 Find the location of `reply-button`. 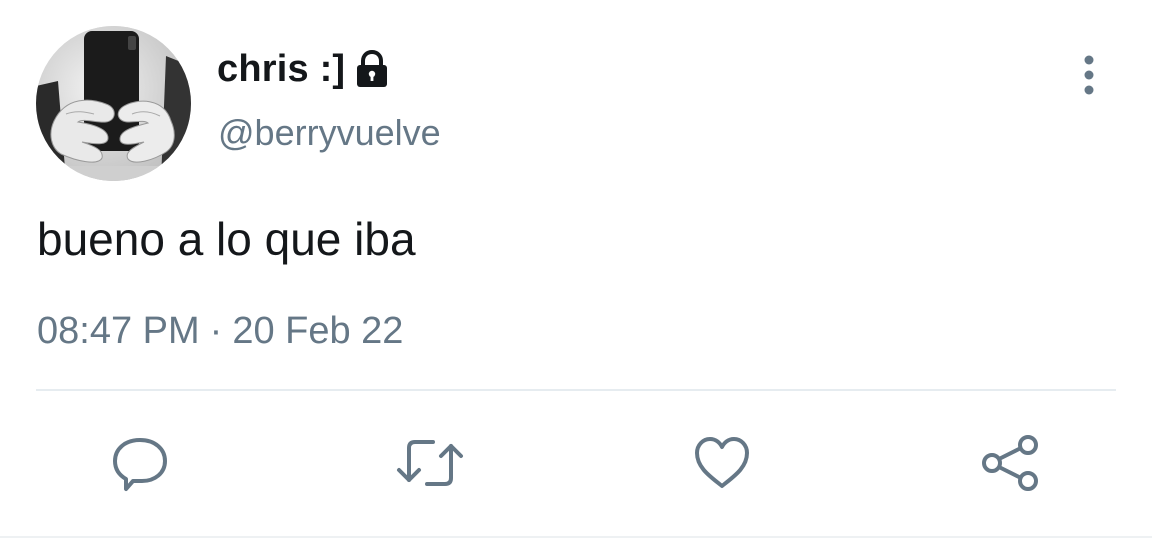

reply-button is located at coordinates (140, 463).